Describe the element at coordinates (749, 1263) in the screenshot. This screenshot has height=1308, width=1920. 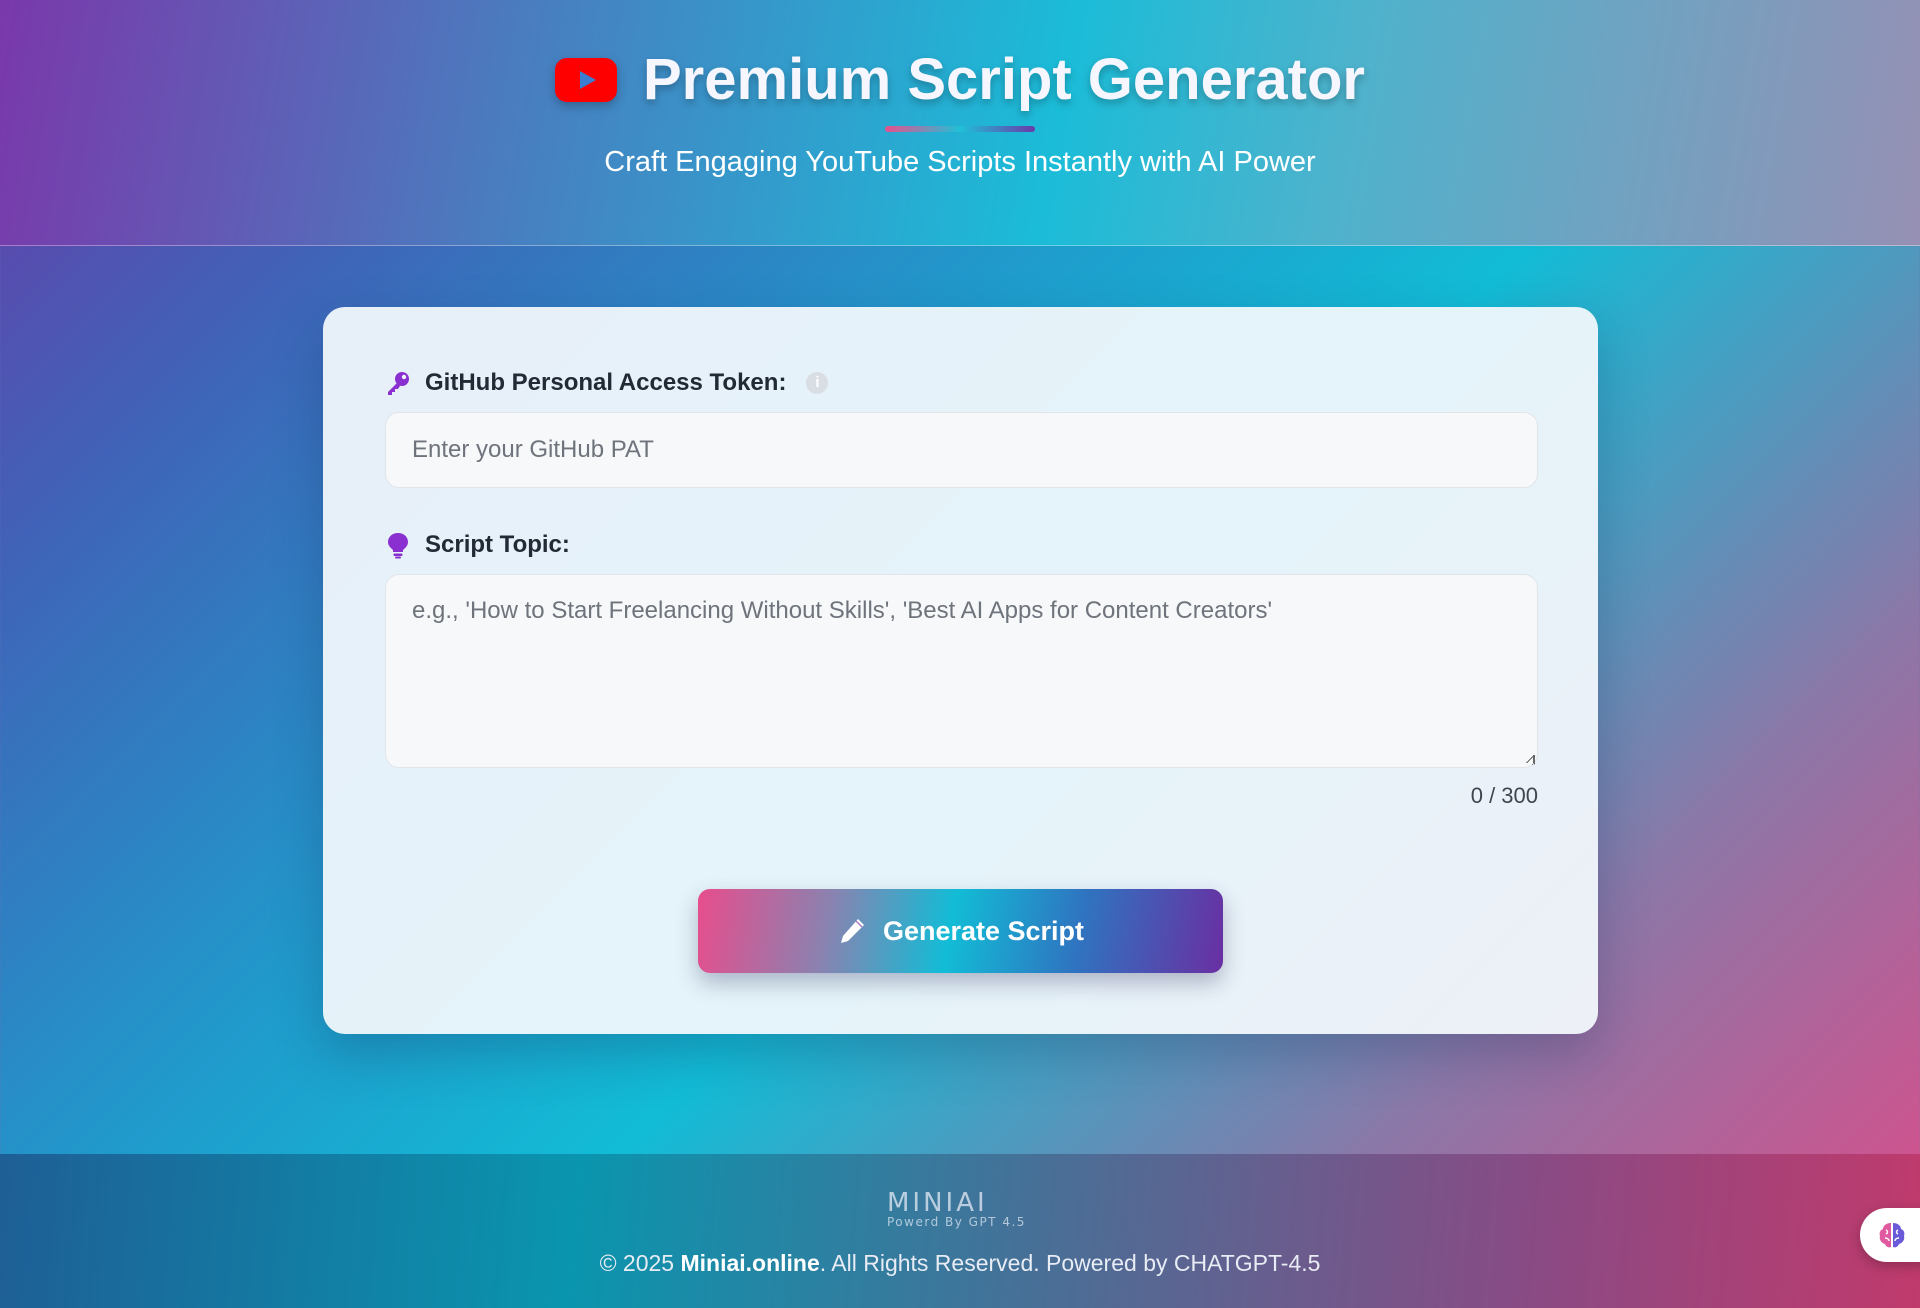
I see `brand-link: Miniai.online` at that location.